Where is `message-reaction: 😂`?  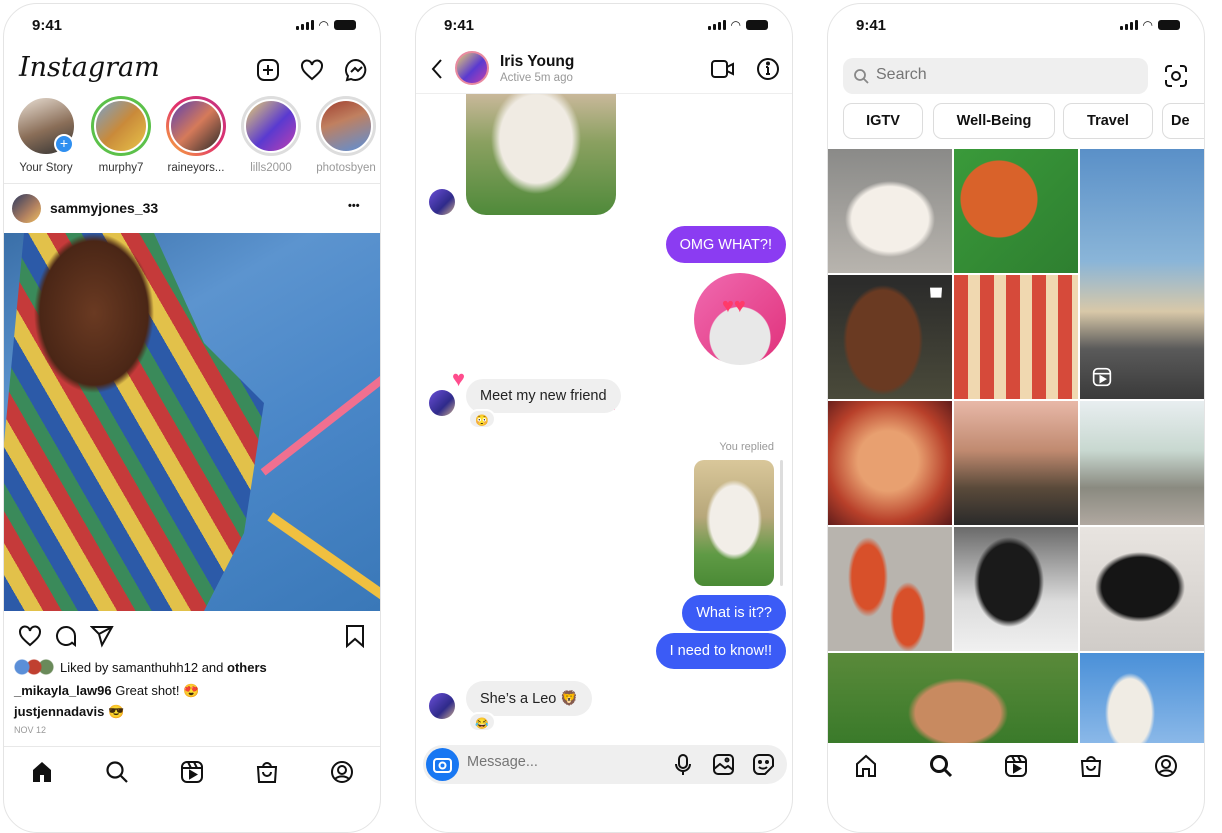
message-reaction: 😂 is located at coordinates (482, 722).